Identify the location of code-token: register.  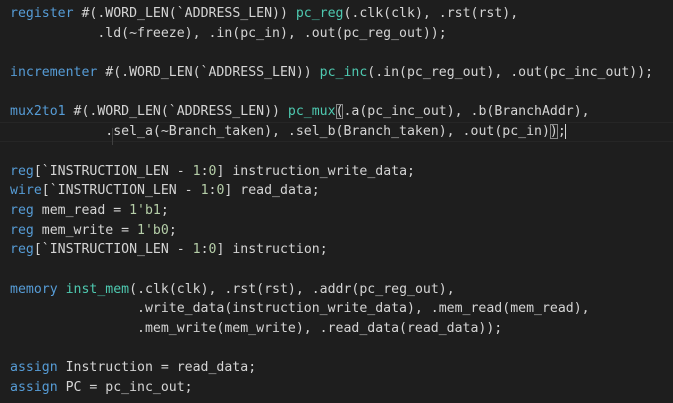
(42, 13).